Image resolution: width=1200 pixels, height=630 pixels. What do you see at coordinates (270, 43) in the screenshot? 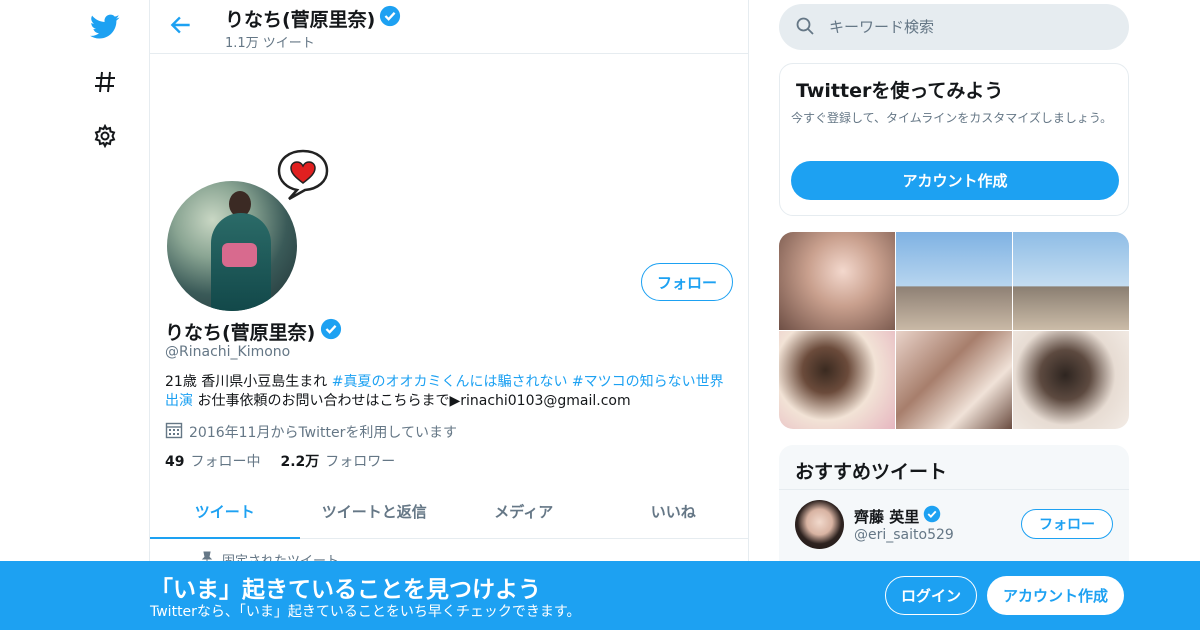
I see `header-tweet-count: 1.1万 ツイート` at bounding box center [270, 43].